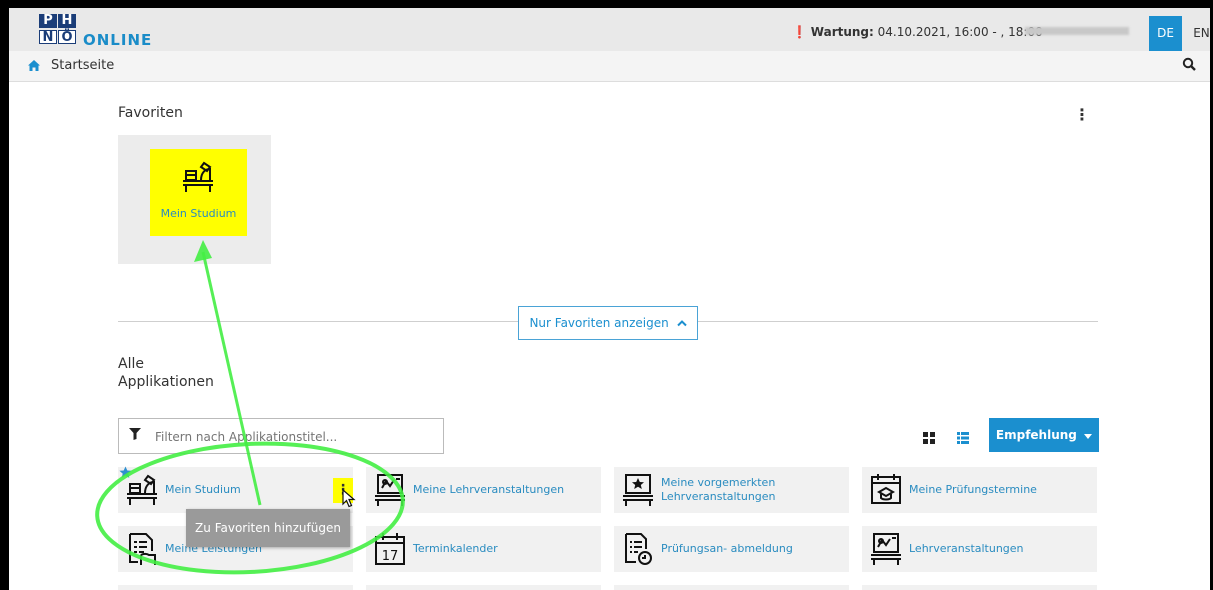  What do you see at coordinates (231, 378) in the screenshot?
I see `annotation-arrow-line` at bounding box center [231, 378].